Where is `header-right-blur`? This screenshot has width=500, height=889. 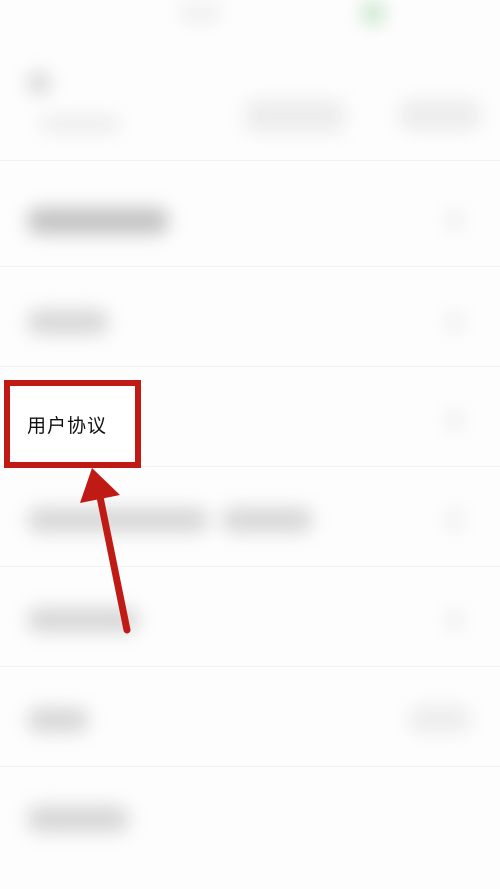 header-right-blur is located at coordinates (440, 115).